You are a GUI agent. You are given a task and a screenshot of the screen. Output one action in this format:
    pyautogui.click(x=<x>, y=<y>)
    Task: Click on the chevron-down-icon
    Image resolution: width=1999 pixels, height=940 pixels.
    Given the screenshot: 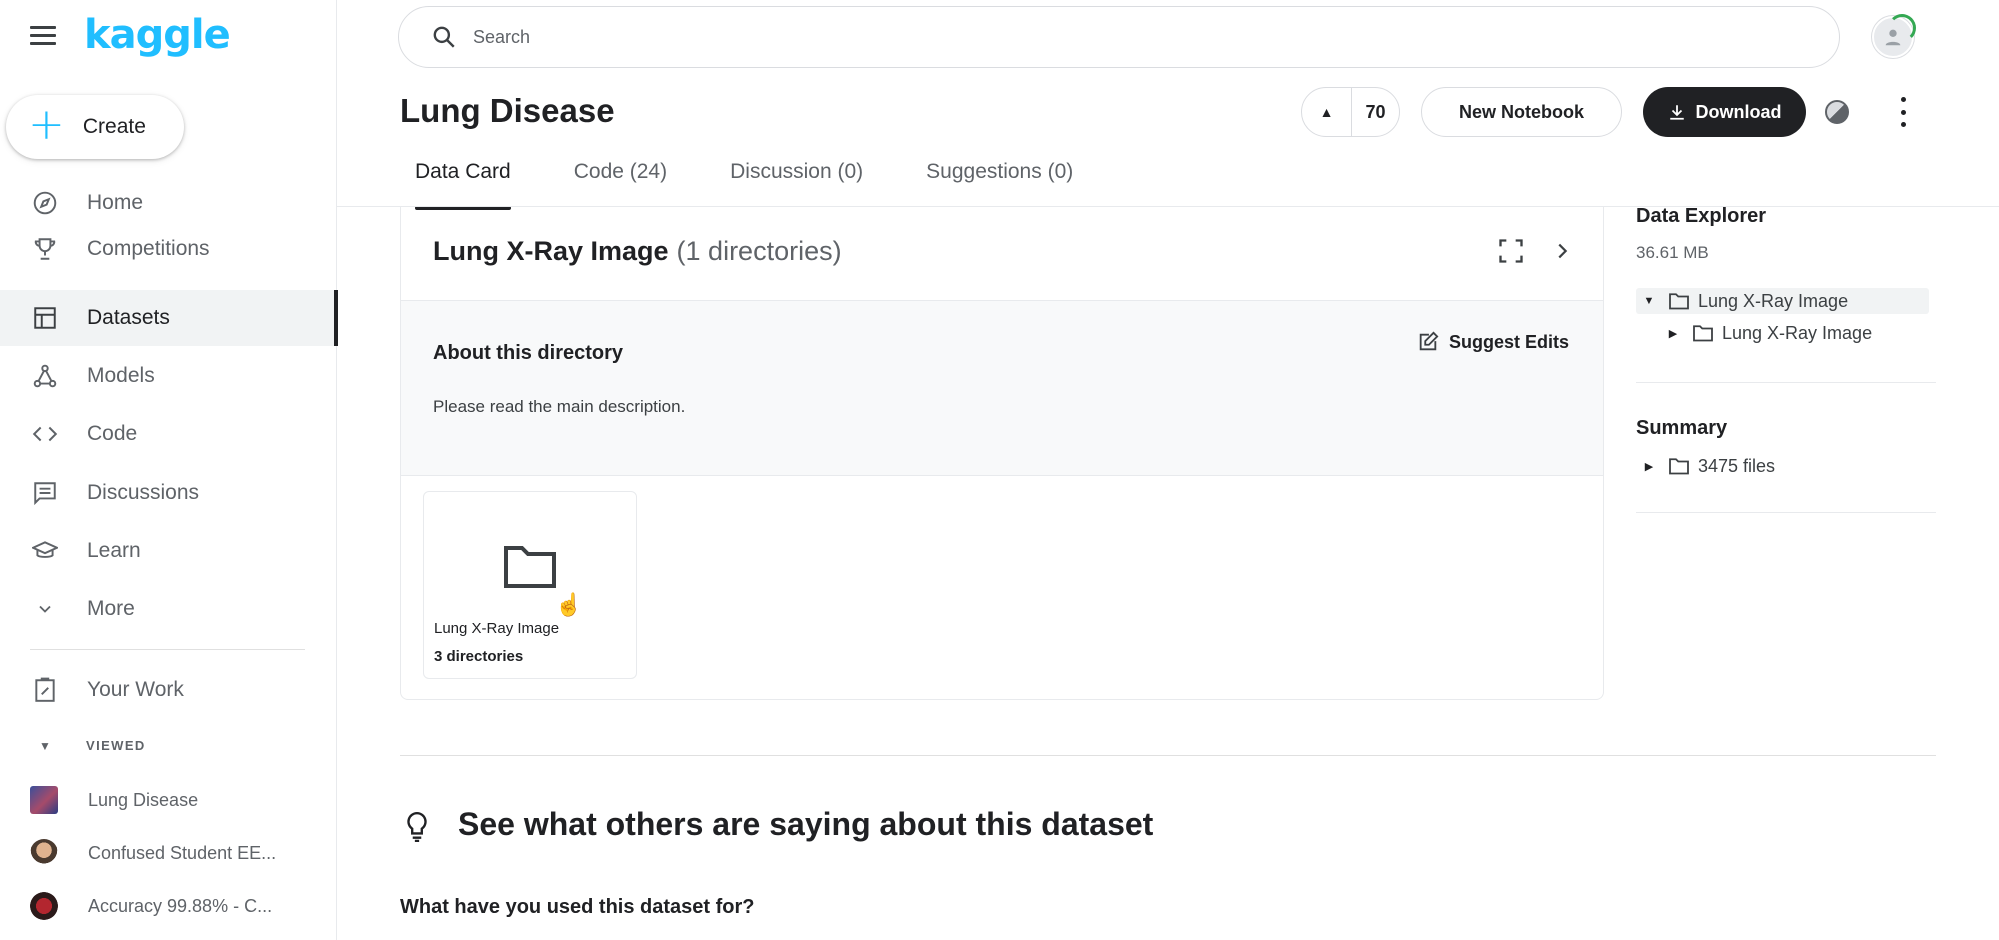 What is the action you would take?
    pyautogui.click(x=45, y=609)
    